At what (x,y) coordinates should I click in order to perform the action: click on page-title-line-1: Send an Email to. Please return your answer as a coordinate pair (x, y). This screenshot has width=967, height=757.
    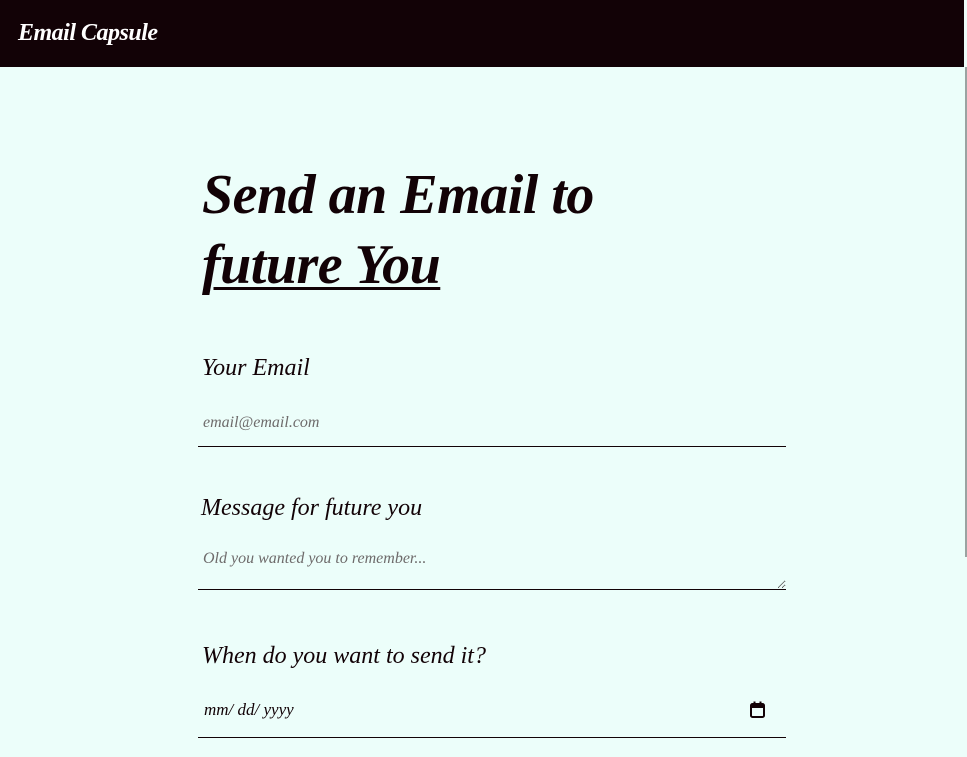
    Looking at the image, I should click on (398, 195).